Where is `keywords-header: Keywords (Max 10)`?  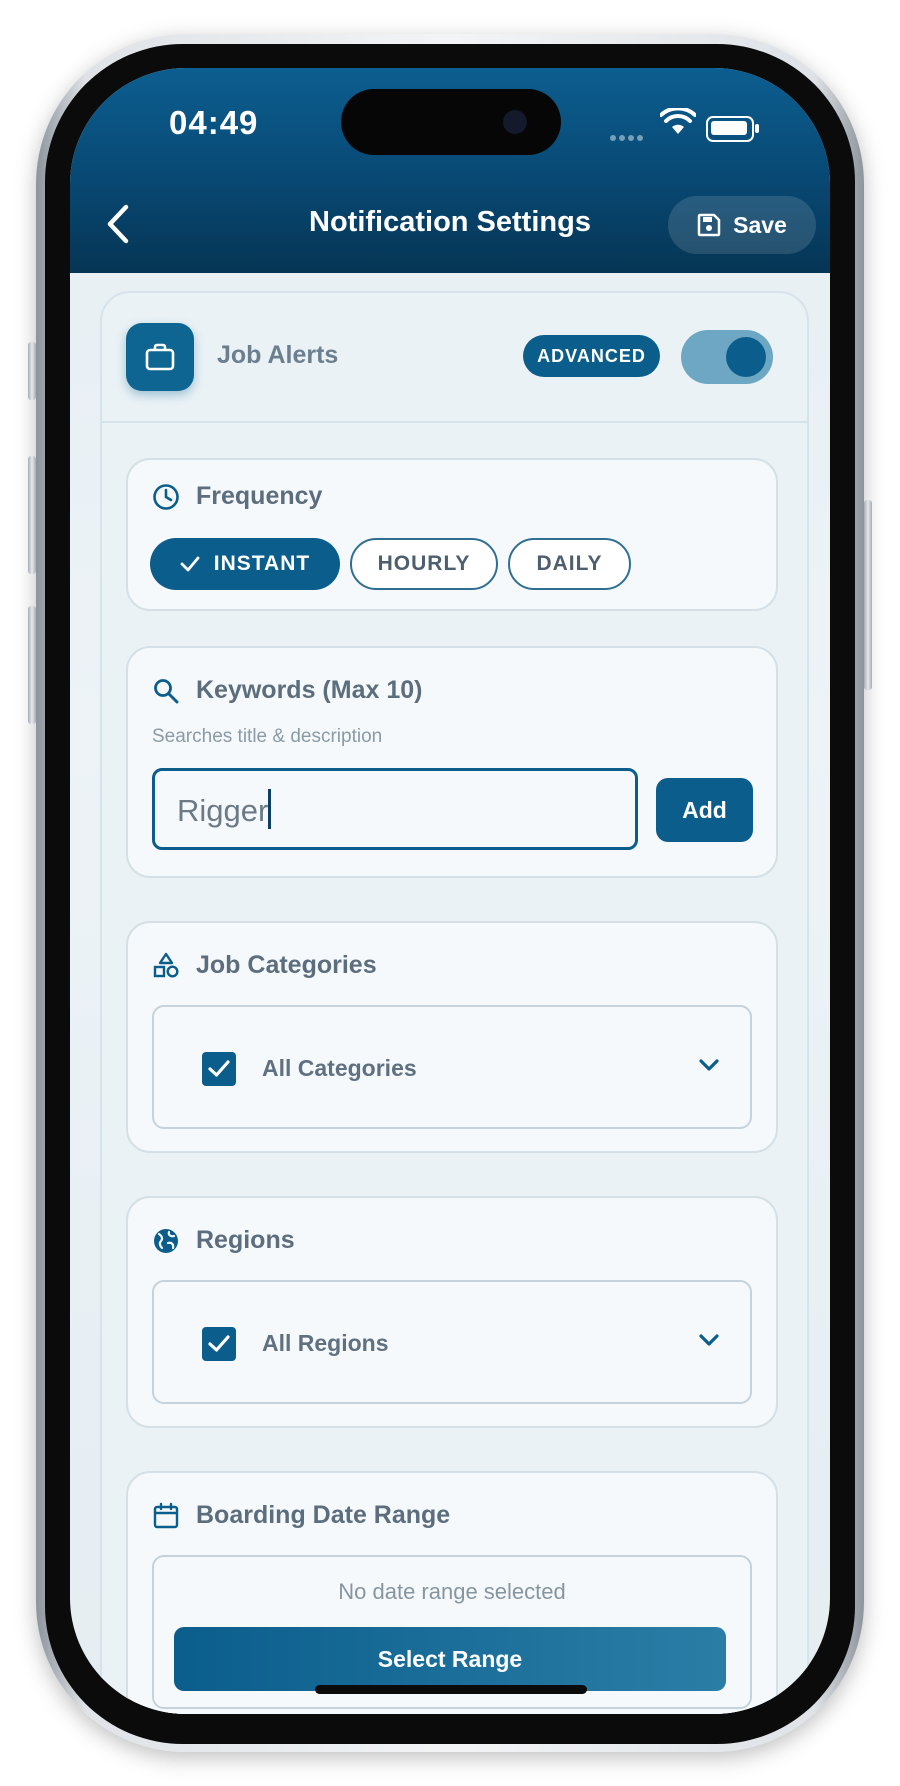
keywords-header: Keywords (Max 10) is located at coordinates (287, 690).